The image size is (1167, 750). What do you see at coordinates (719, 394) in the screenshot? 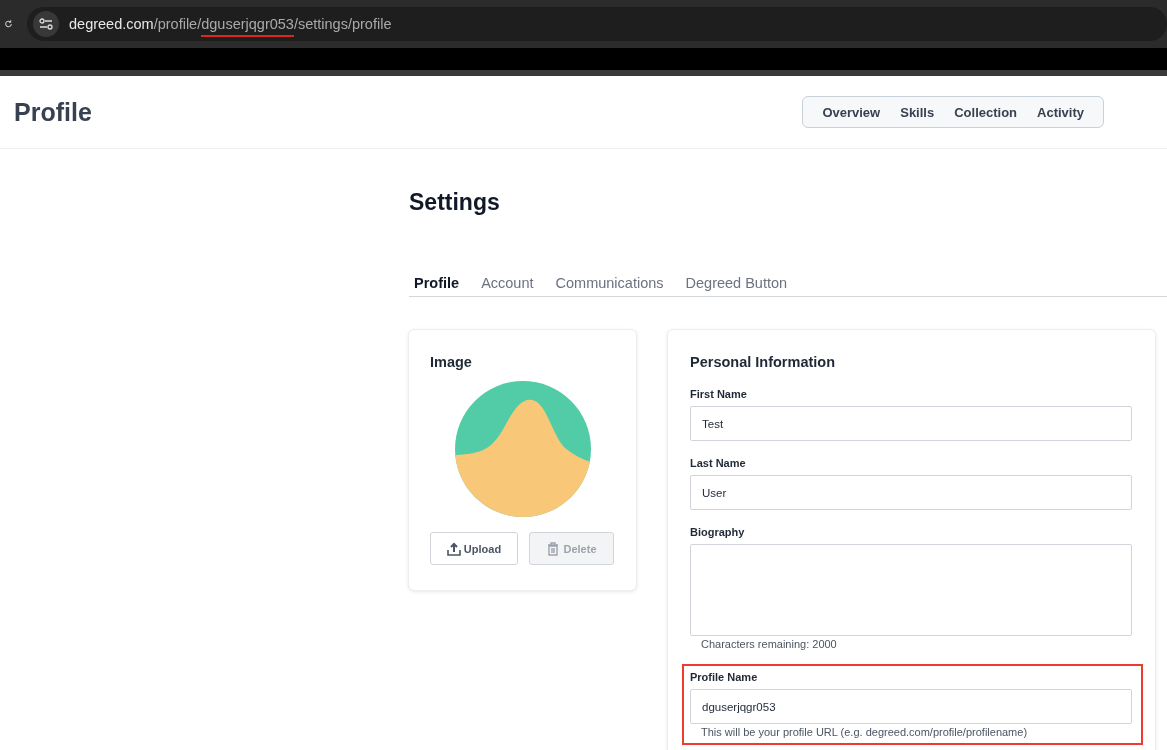
I see `field-label: First Name` at bounding box center [719, 394].